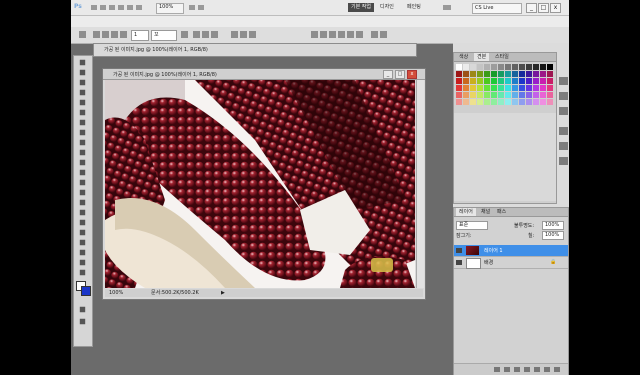 The height and width of the screenshot is (375, 640). I want to click on crop-tool-icon, so click(82, 102).